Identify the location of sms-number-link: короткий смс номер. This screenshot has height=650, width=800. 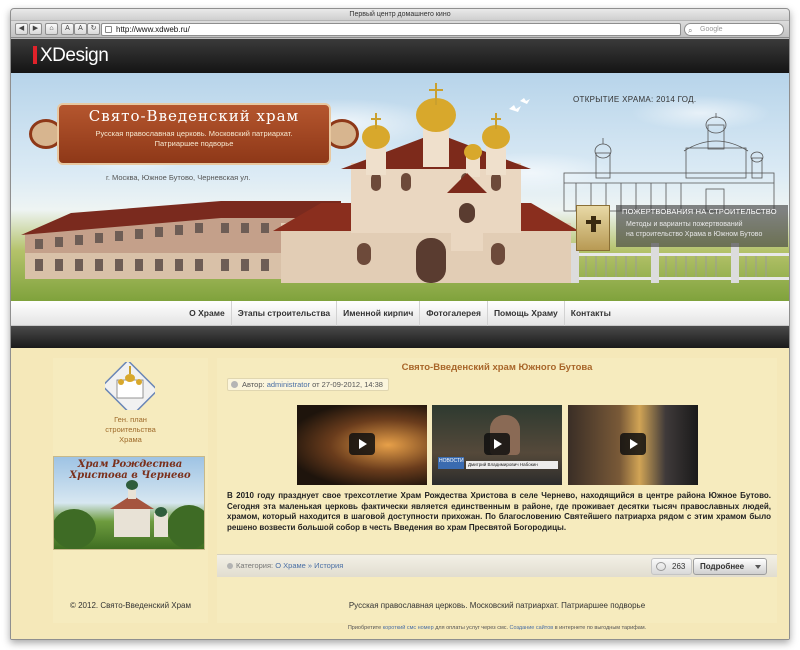
(408, 628).